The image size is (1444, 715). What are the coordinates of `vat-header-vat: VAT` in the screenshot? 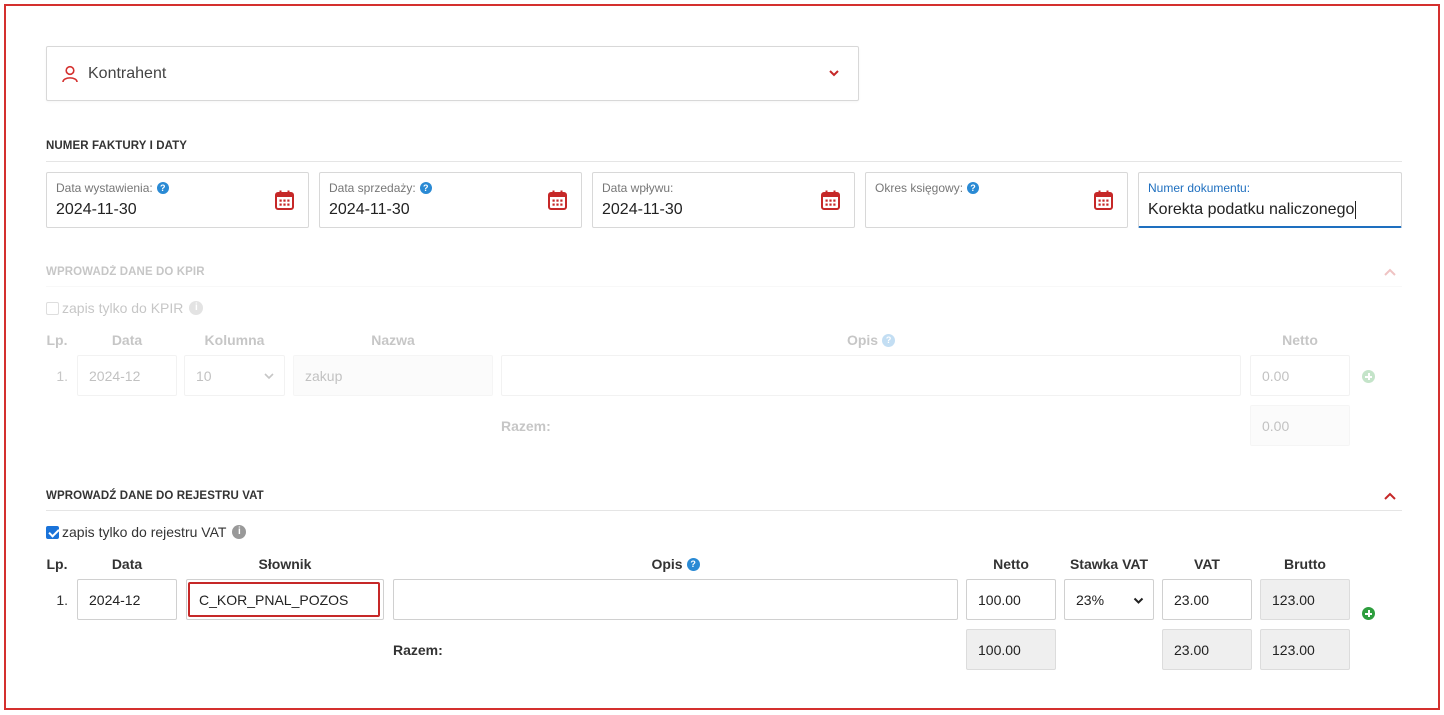 It's located at (1207, 564).